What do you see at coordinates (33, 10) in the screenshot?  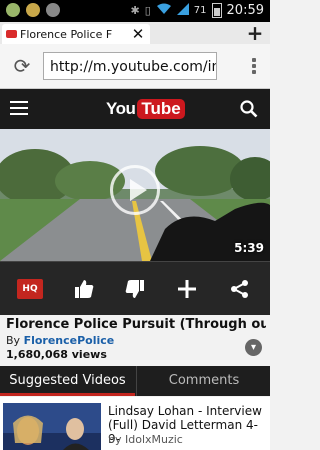 I see `app-notification-icon` at bounding box center [33, 10].